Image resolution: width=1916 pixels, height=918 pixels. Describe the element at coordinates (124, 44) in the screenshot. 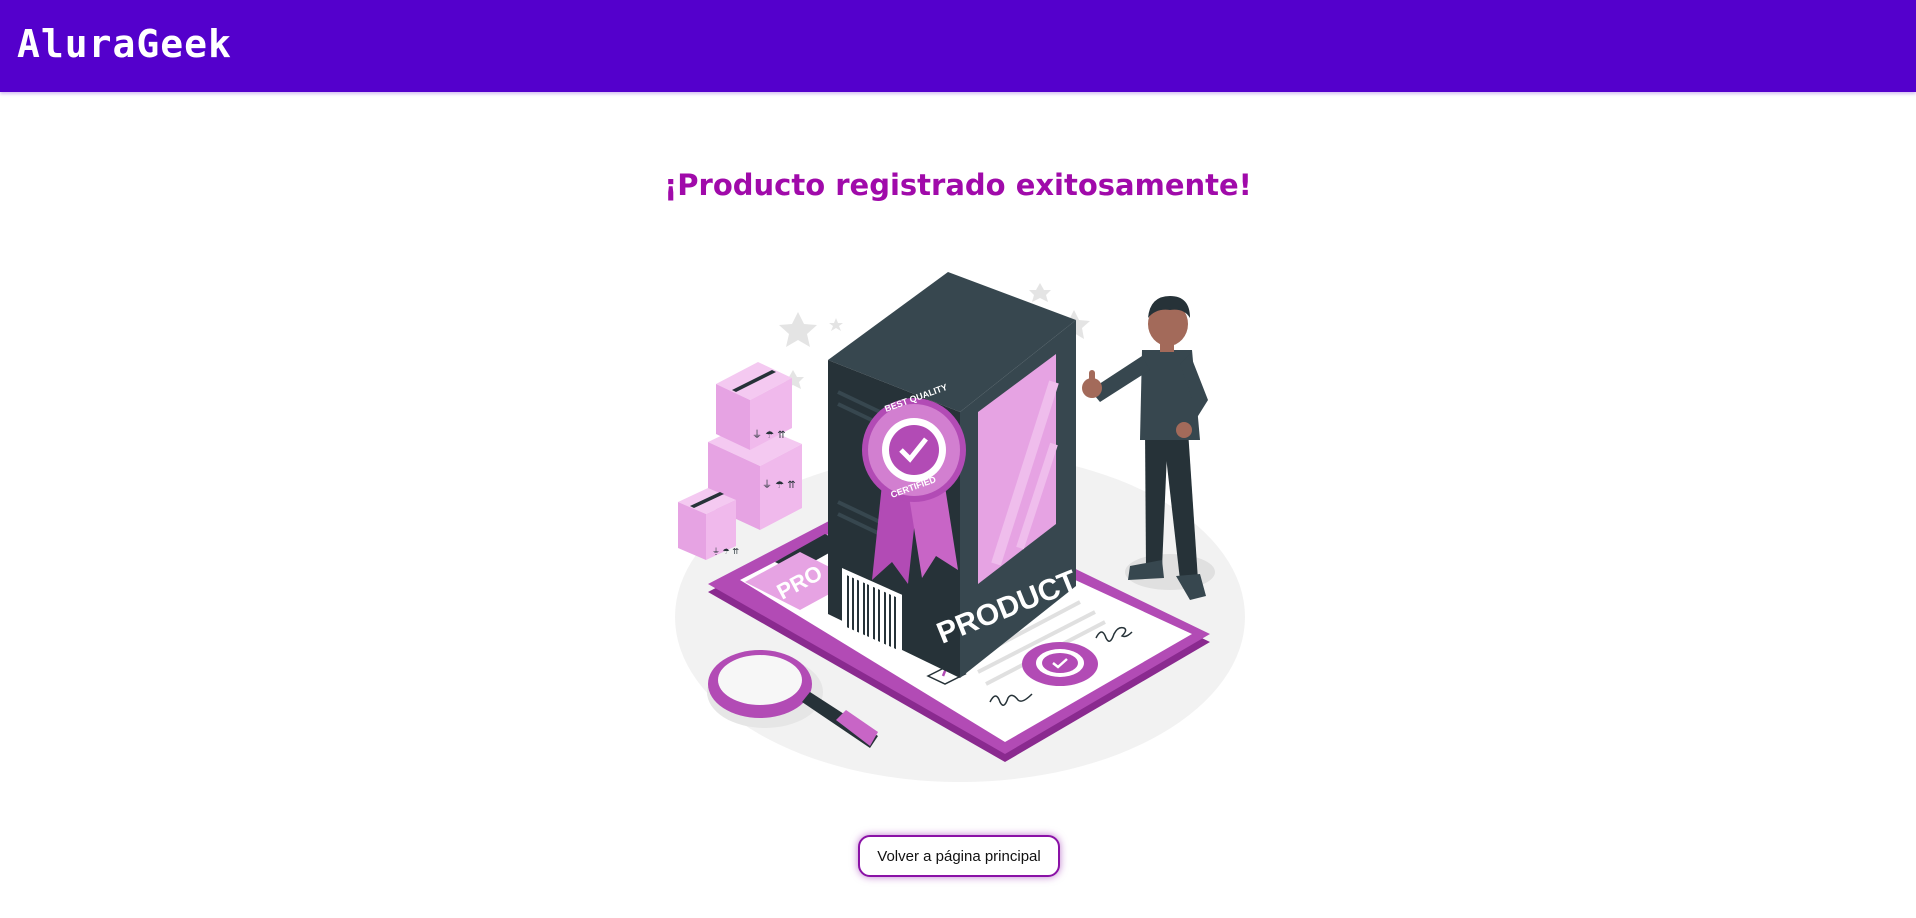

I see `app-logo: AluraGeek` at that location.